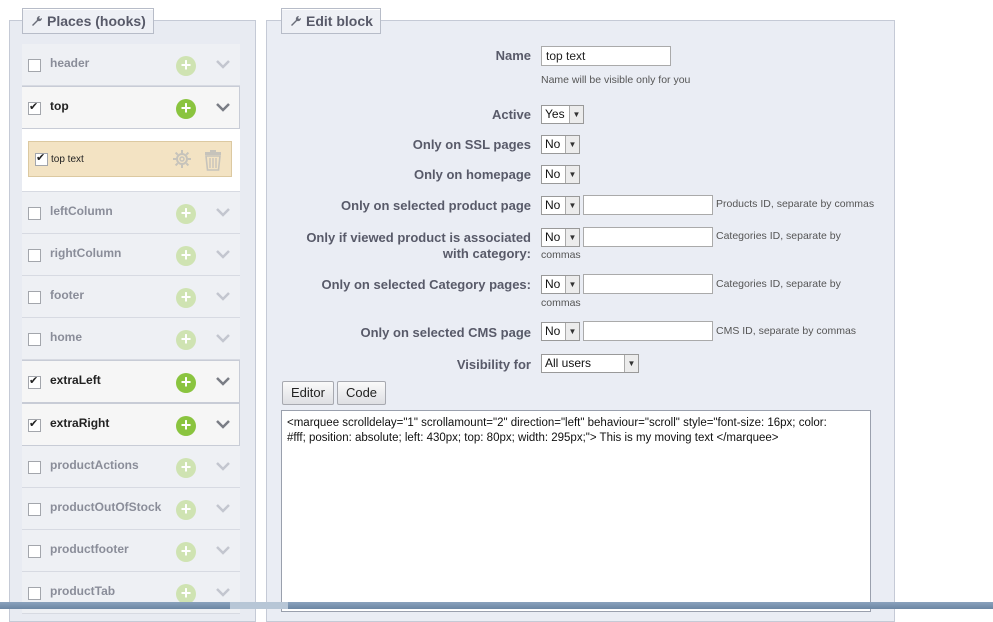 This screenshot has height=622, width=993. I want to click on visibility-label: Visibility for, so click(493, 364).